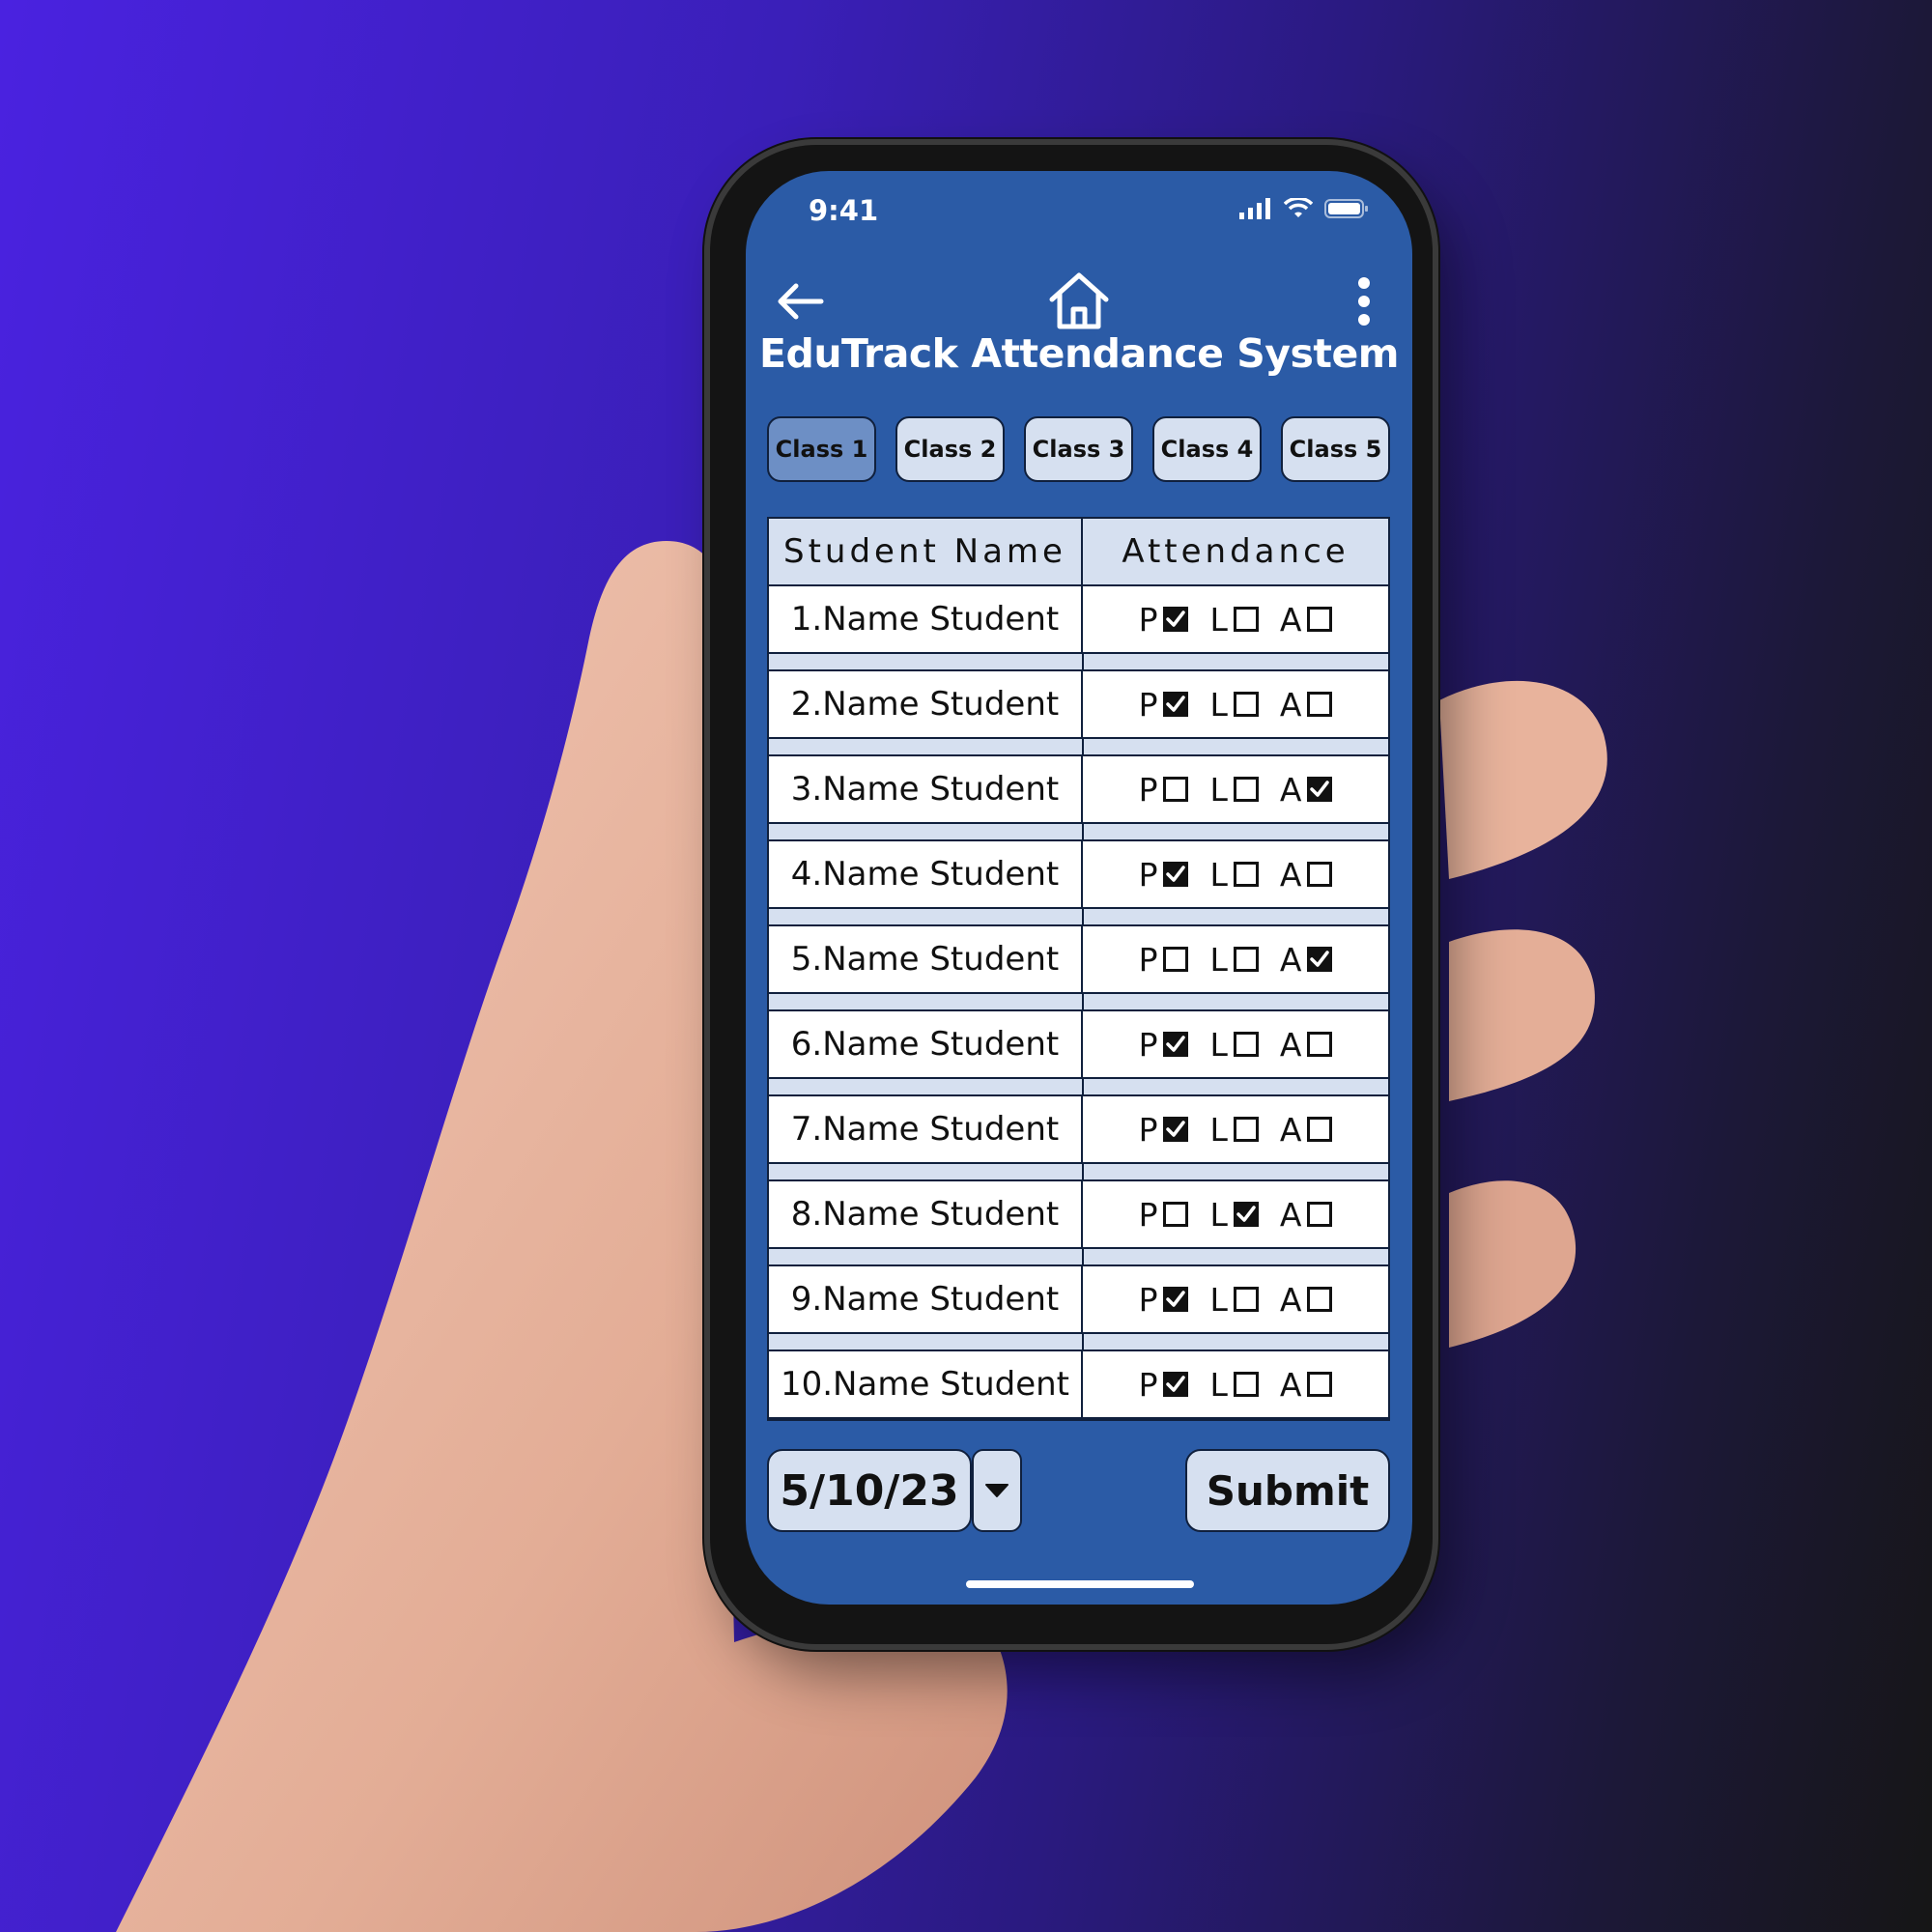 The height and width of the screenshot is (1932, 1932). Describe the element at coordinates (926, 551) in the screenshot. I see `header-student-name: Student Name` at that location.